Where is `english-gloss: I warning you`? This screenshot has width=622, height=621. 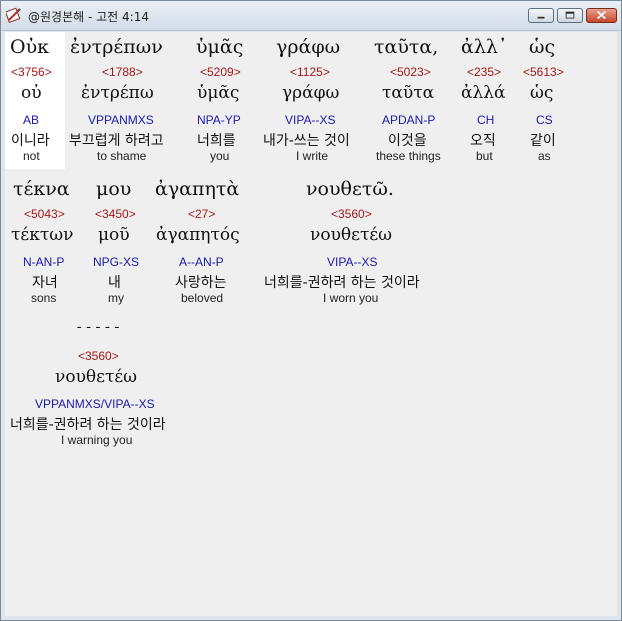 english-gloss: I warning you is located at coordinates (97, 440).